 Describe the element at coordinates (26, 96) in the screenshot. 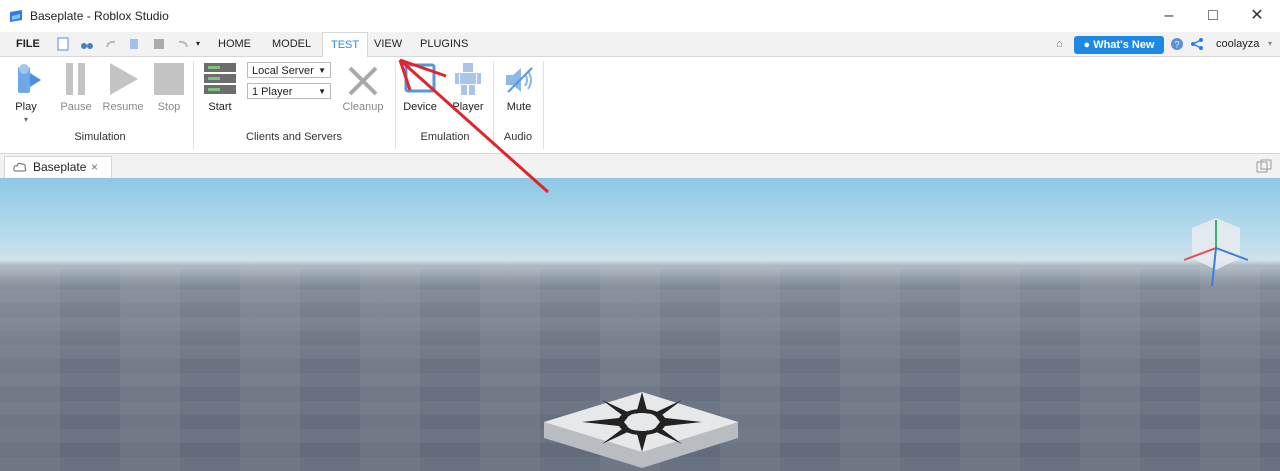

I see `play-button: Play ▾` at that location.